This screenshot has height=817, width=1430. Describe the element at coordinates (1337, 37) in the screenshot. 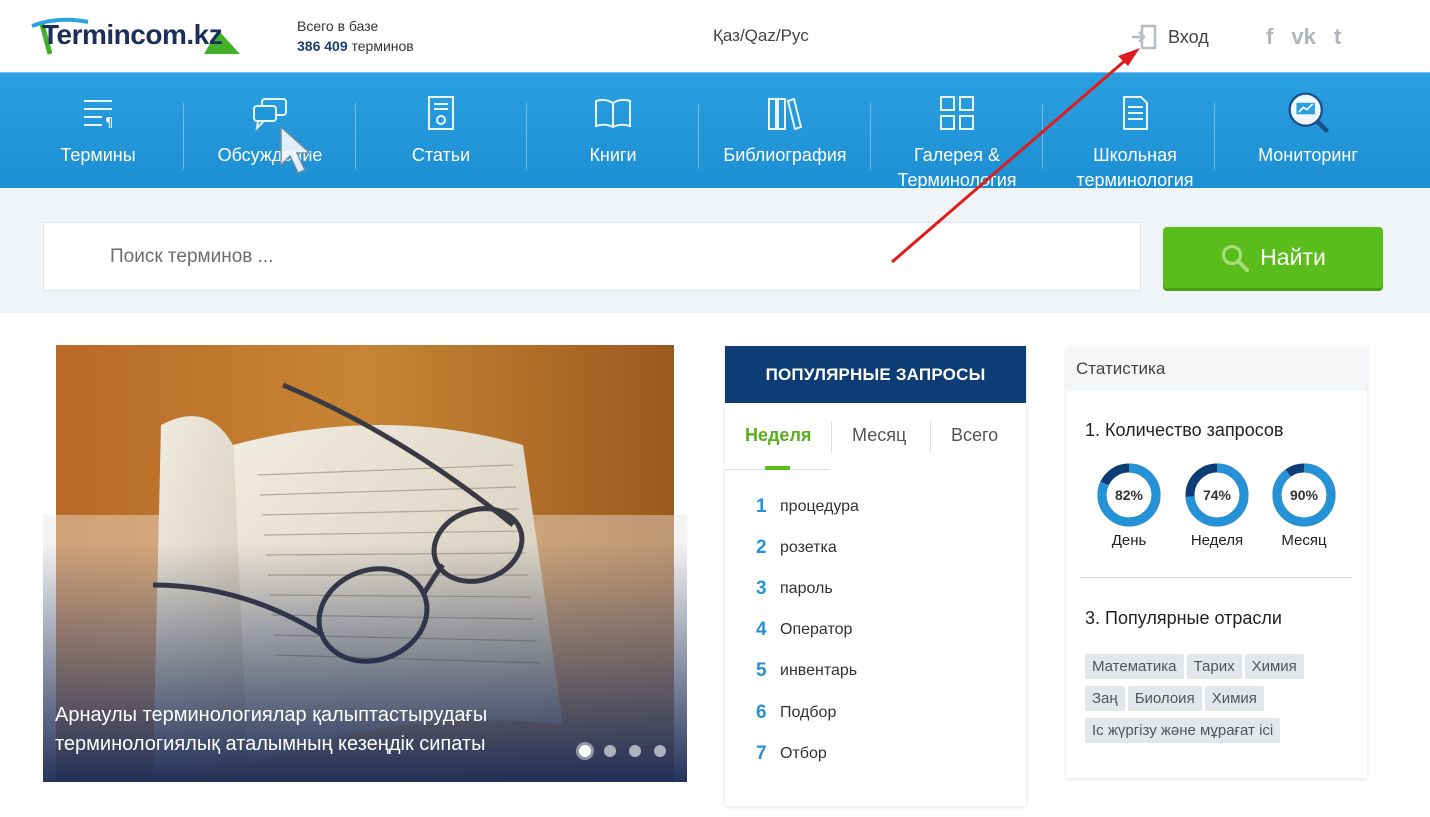

I see `twitter-icon: t` at that location.